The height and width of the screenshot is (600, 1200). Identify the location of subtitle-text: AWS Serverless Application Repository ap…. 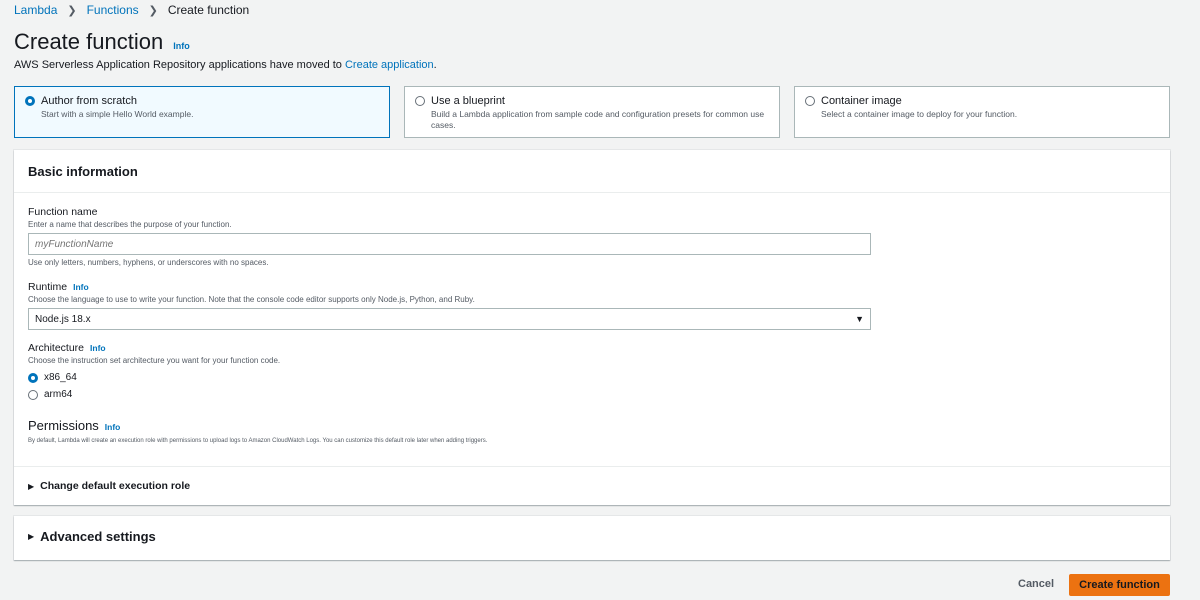
(179, 65).